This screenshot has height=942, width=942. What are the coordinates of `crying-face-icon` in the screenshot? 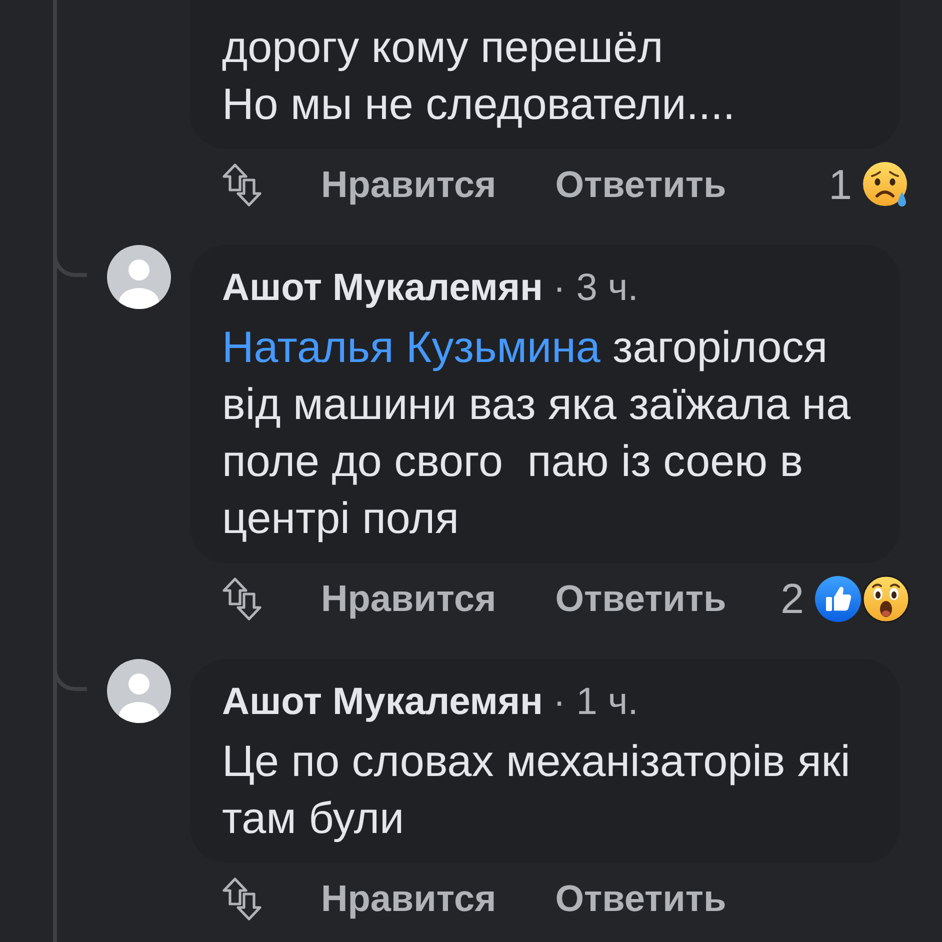 It's located at (886, 185).